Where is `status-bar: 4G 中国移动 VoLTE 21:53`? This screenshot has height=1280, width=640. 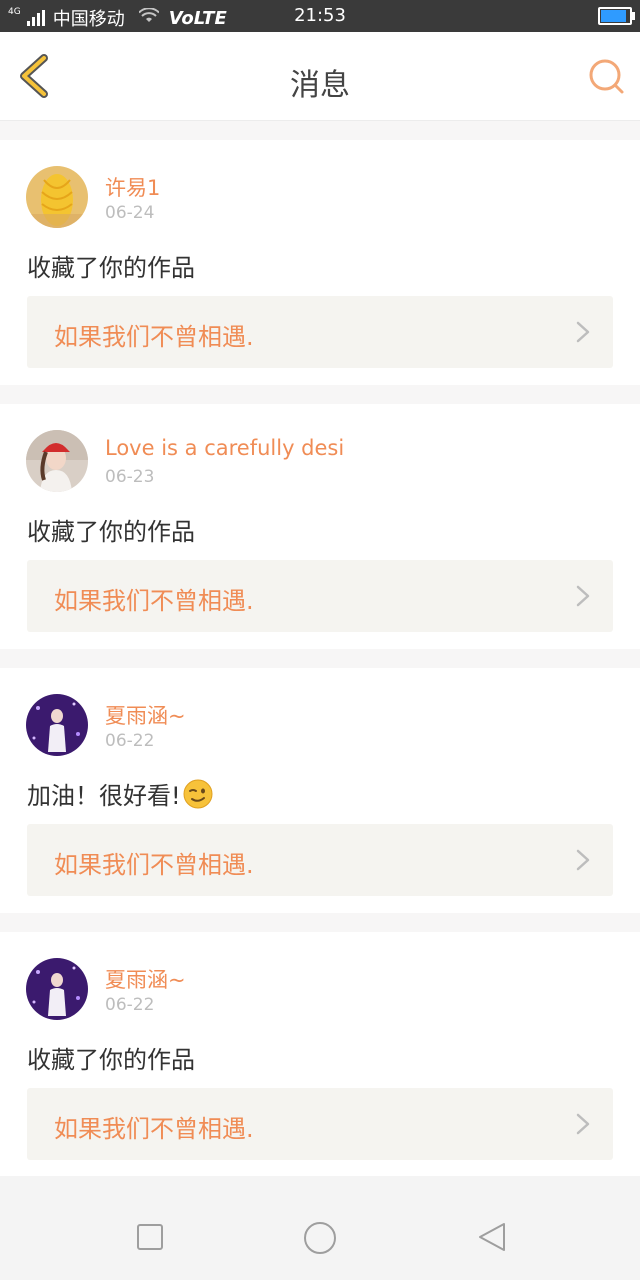 status-bar: 4G 中国移动 VoLTE 21:53 is located at coordinates (320, 16).